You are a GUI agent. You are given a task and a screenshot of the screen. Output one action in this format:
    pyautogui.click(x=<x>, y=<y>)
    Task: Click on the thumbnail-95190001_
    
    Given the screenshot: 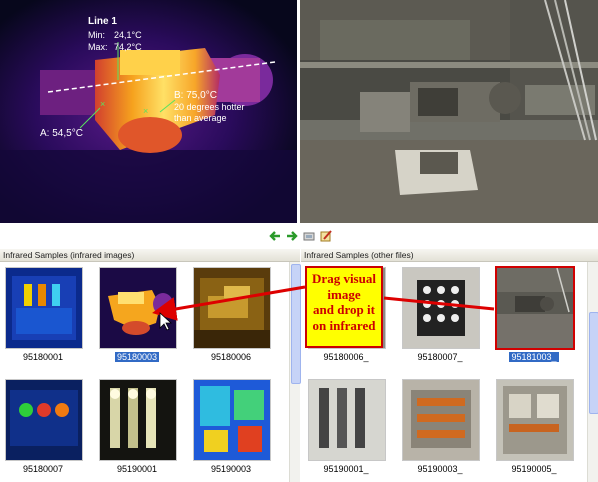 What is the action you would take?
    pyautogui.click(x=347, y=420)
    